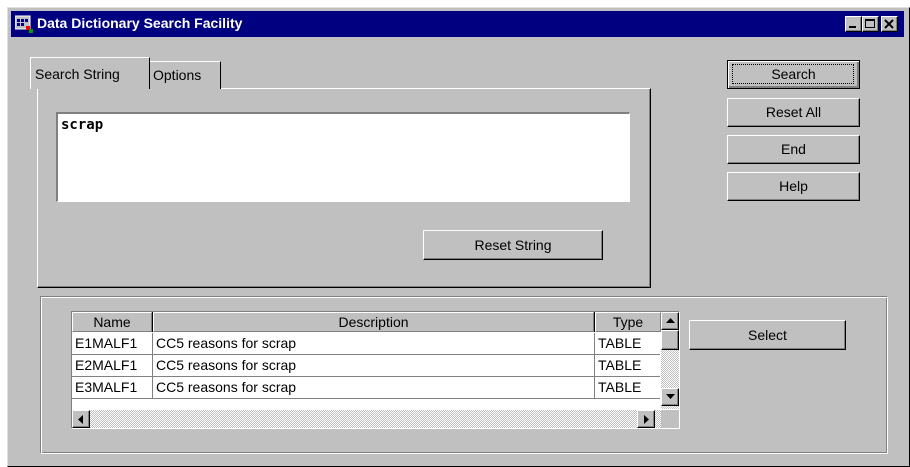  I want to click on search-string-input: scrap, so click(343, 157).